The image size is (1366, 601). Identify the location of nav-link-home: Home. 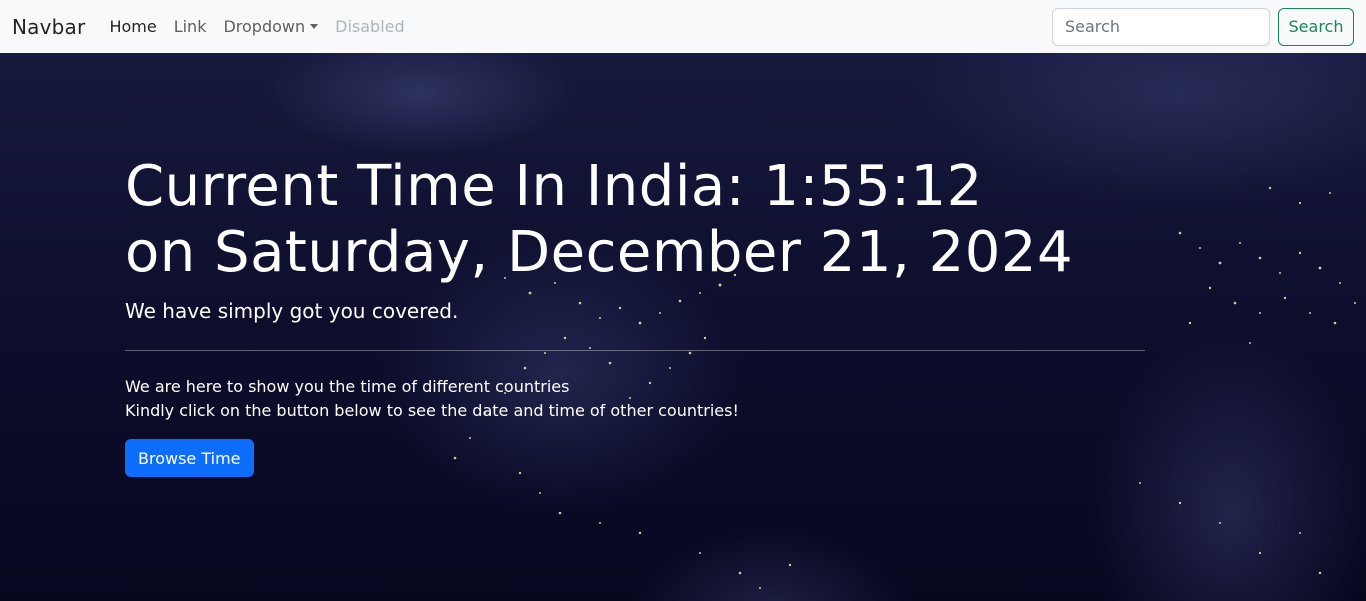
(132, 26).